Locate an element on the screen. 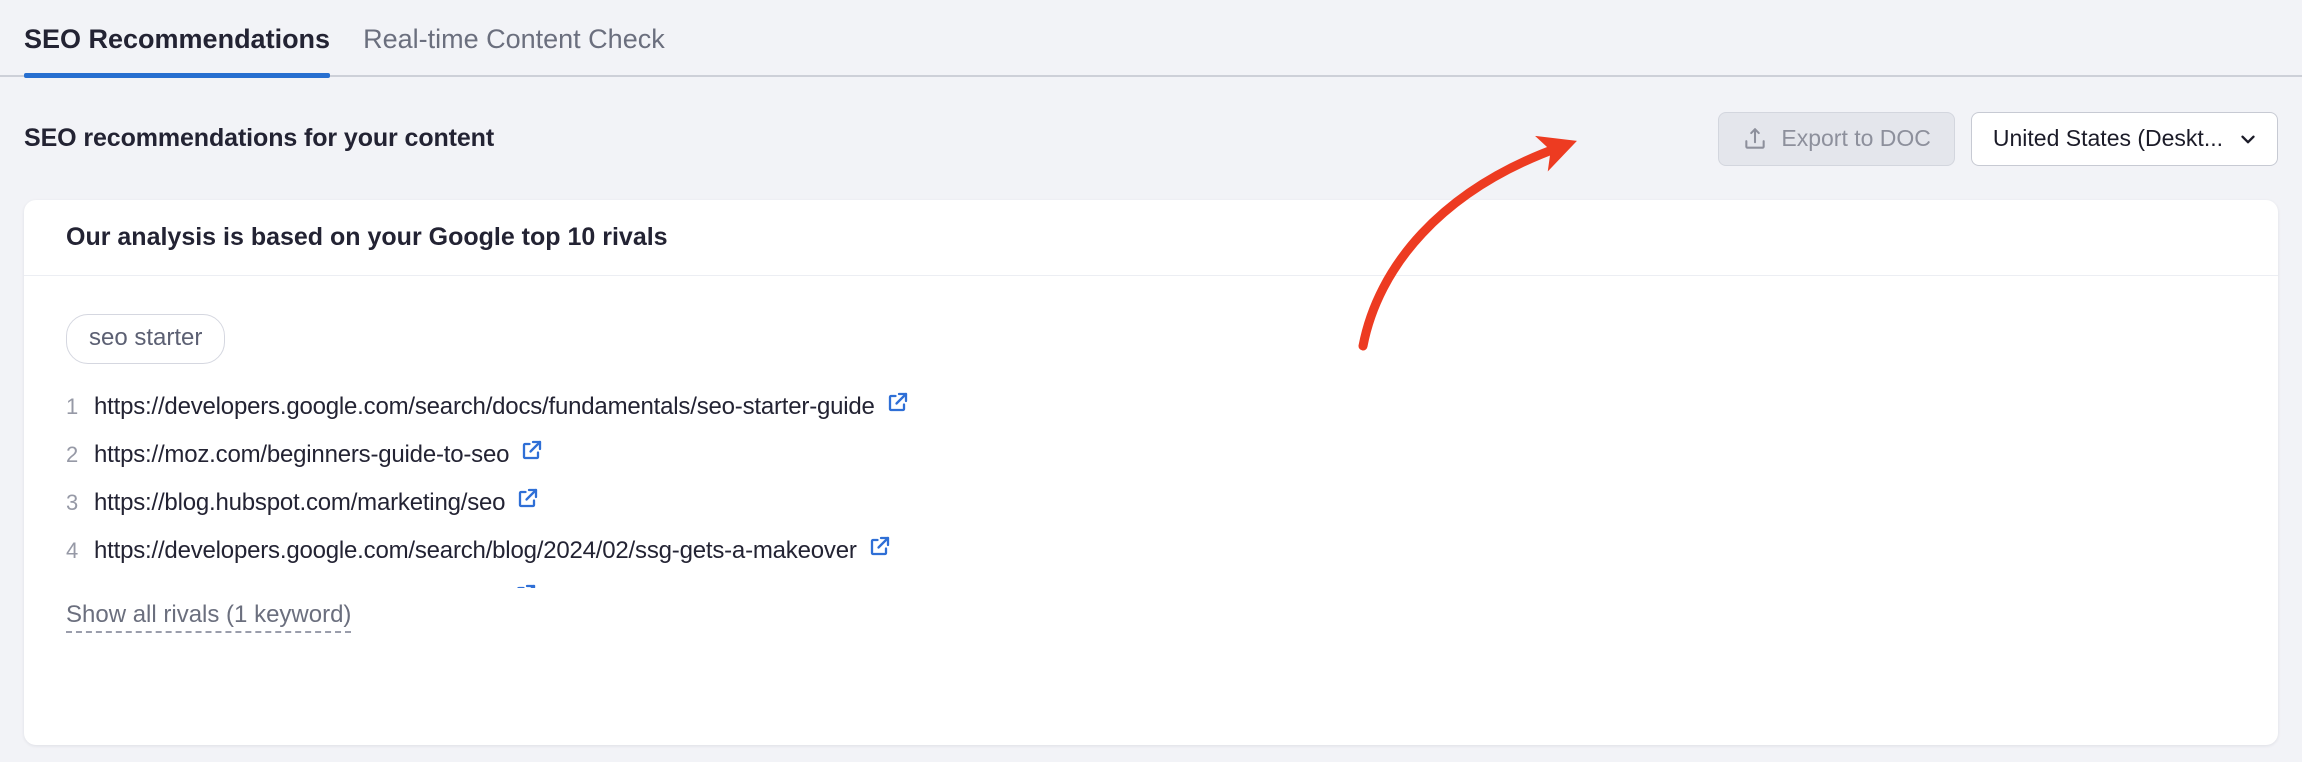 The width and height of the screenshot is (2302, 762). page-title: SEO recommendations for your content is located at coordinates (259, 138).